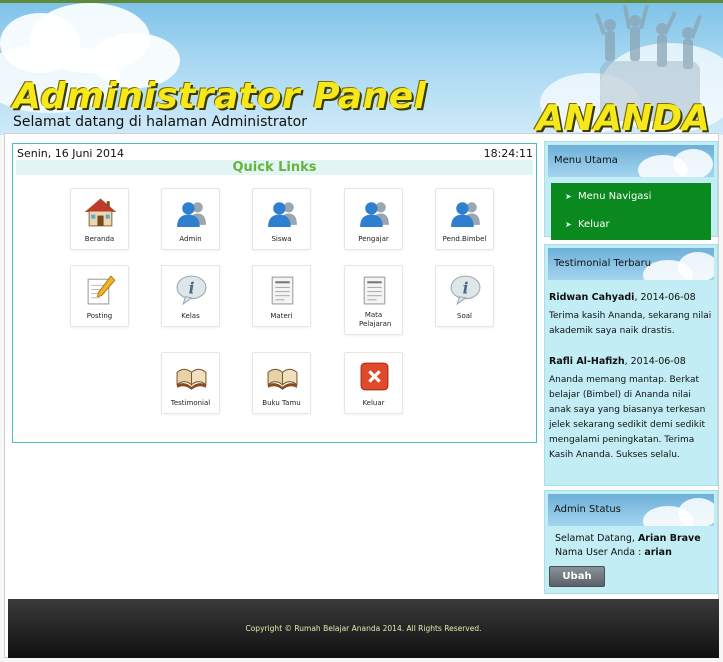 The image size is (723, 662). What do you see at coordinates (70, 153) in the screenshot?
I see `current-date: Senin, 16 Juni 2014` at bounding box center [70, 153].